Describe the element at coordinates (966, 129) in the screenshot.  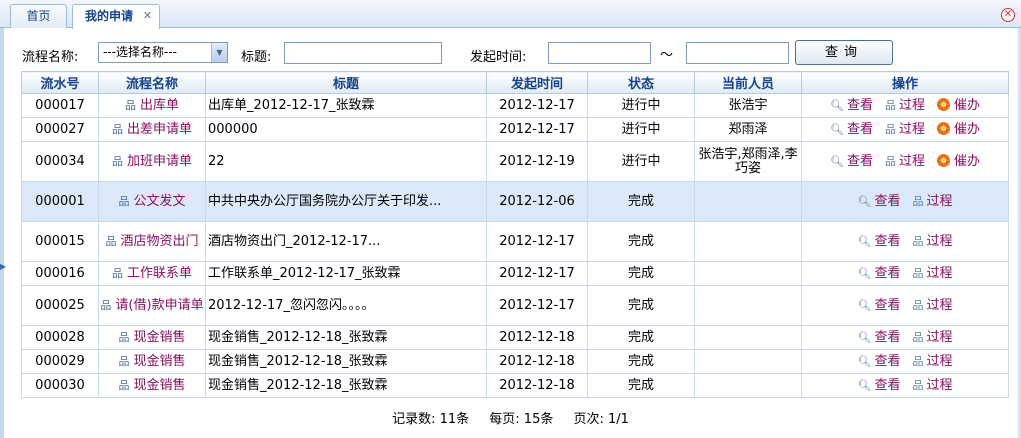
I see `urge-label: 催办` at that location.